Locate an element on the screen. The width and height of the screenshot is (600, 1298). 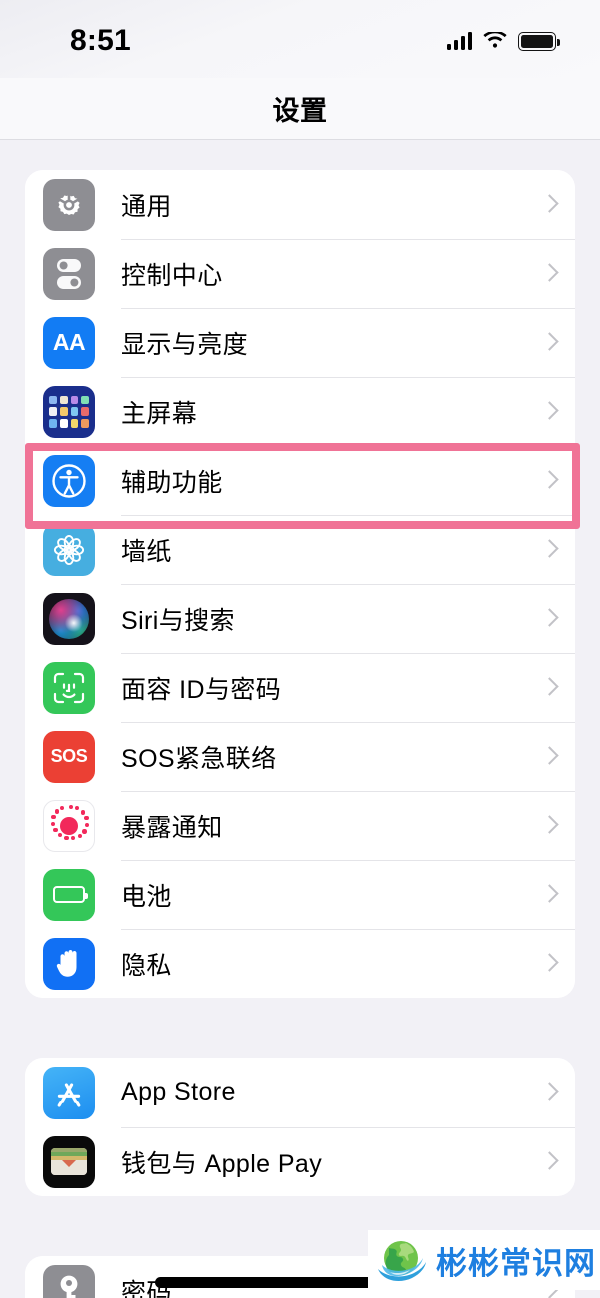
navigation-bar: 设置 is located at coordinates (300, 109).